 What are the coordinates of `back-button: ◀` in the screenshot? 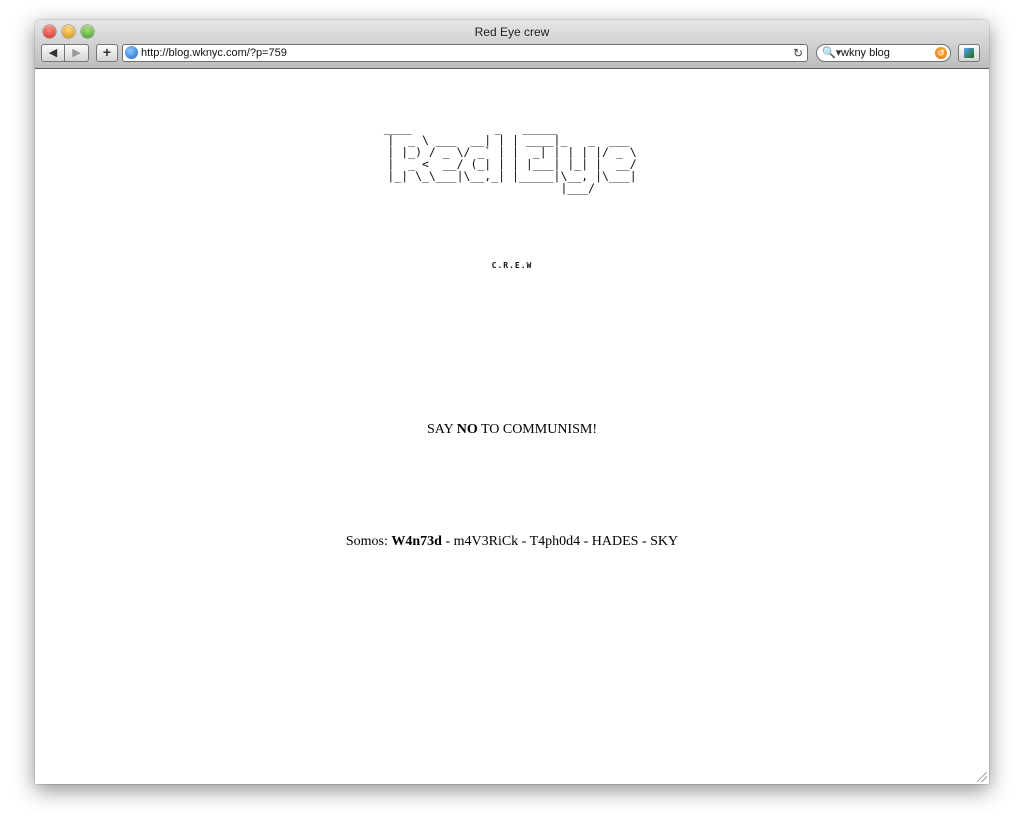 It's located at (53, 53).